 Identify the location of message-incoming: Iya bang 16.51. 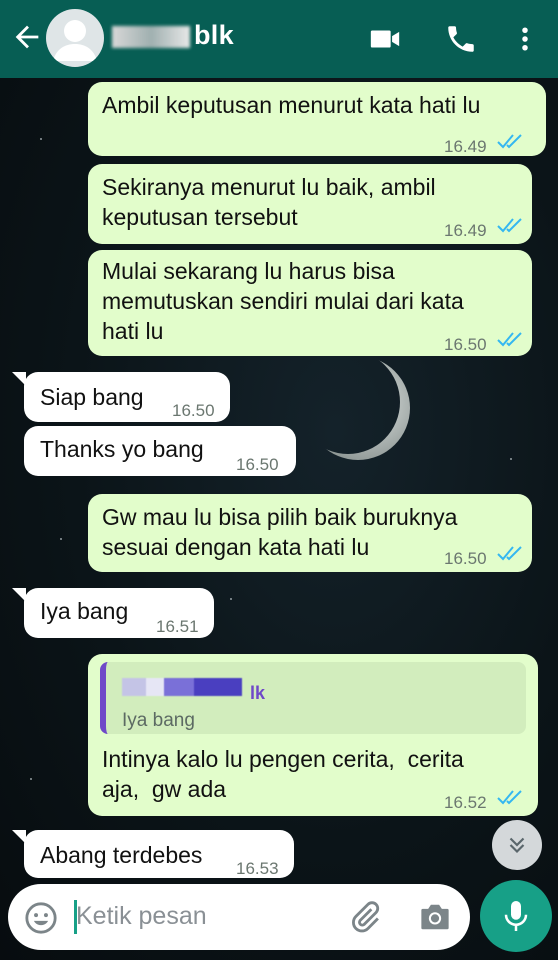
(119, 613).